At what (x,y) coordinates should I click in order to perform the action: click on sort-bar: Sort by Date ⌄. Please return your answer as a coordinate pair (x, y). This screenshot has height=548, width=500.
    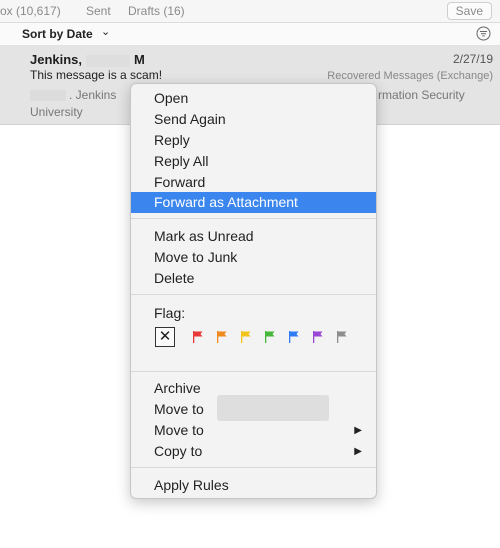
    Looking at the image, I should click on (250, 34).